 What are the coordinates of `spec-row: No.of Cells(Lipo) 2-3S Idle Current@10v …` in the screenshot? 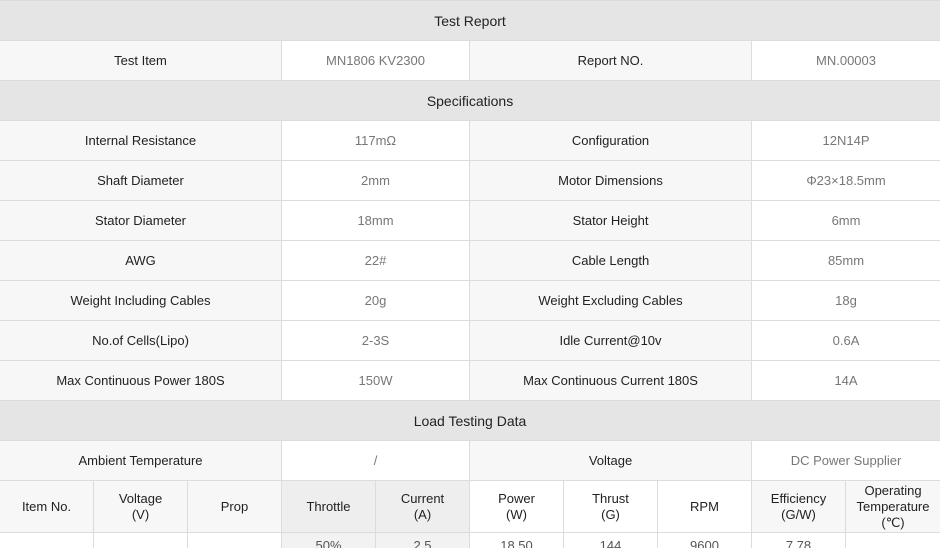 It's located at (470, 340).